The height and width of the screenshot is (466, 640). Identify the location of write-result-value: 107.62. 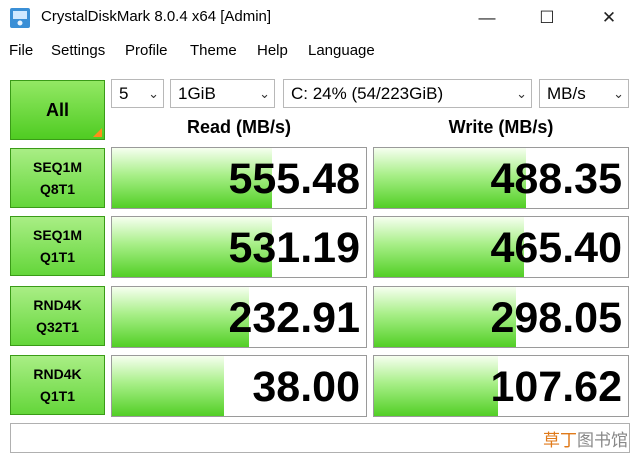
(556, 387).